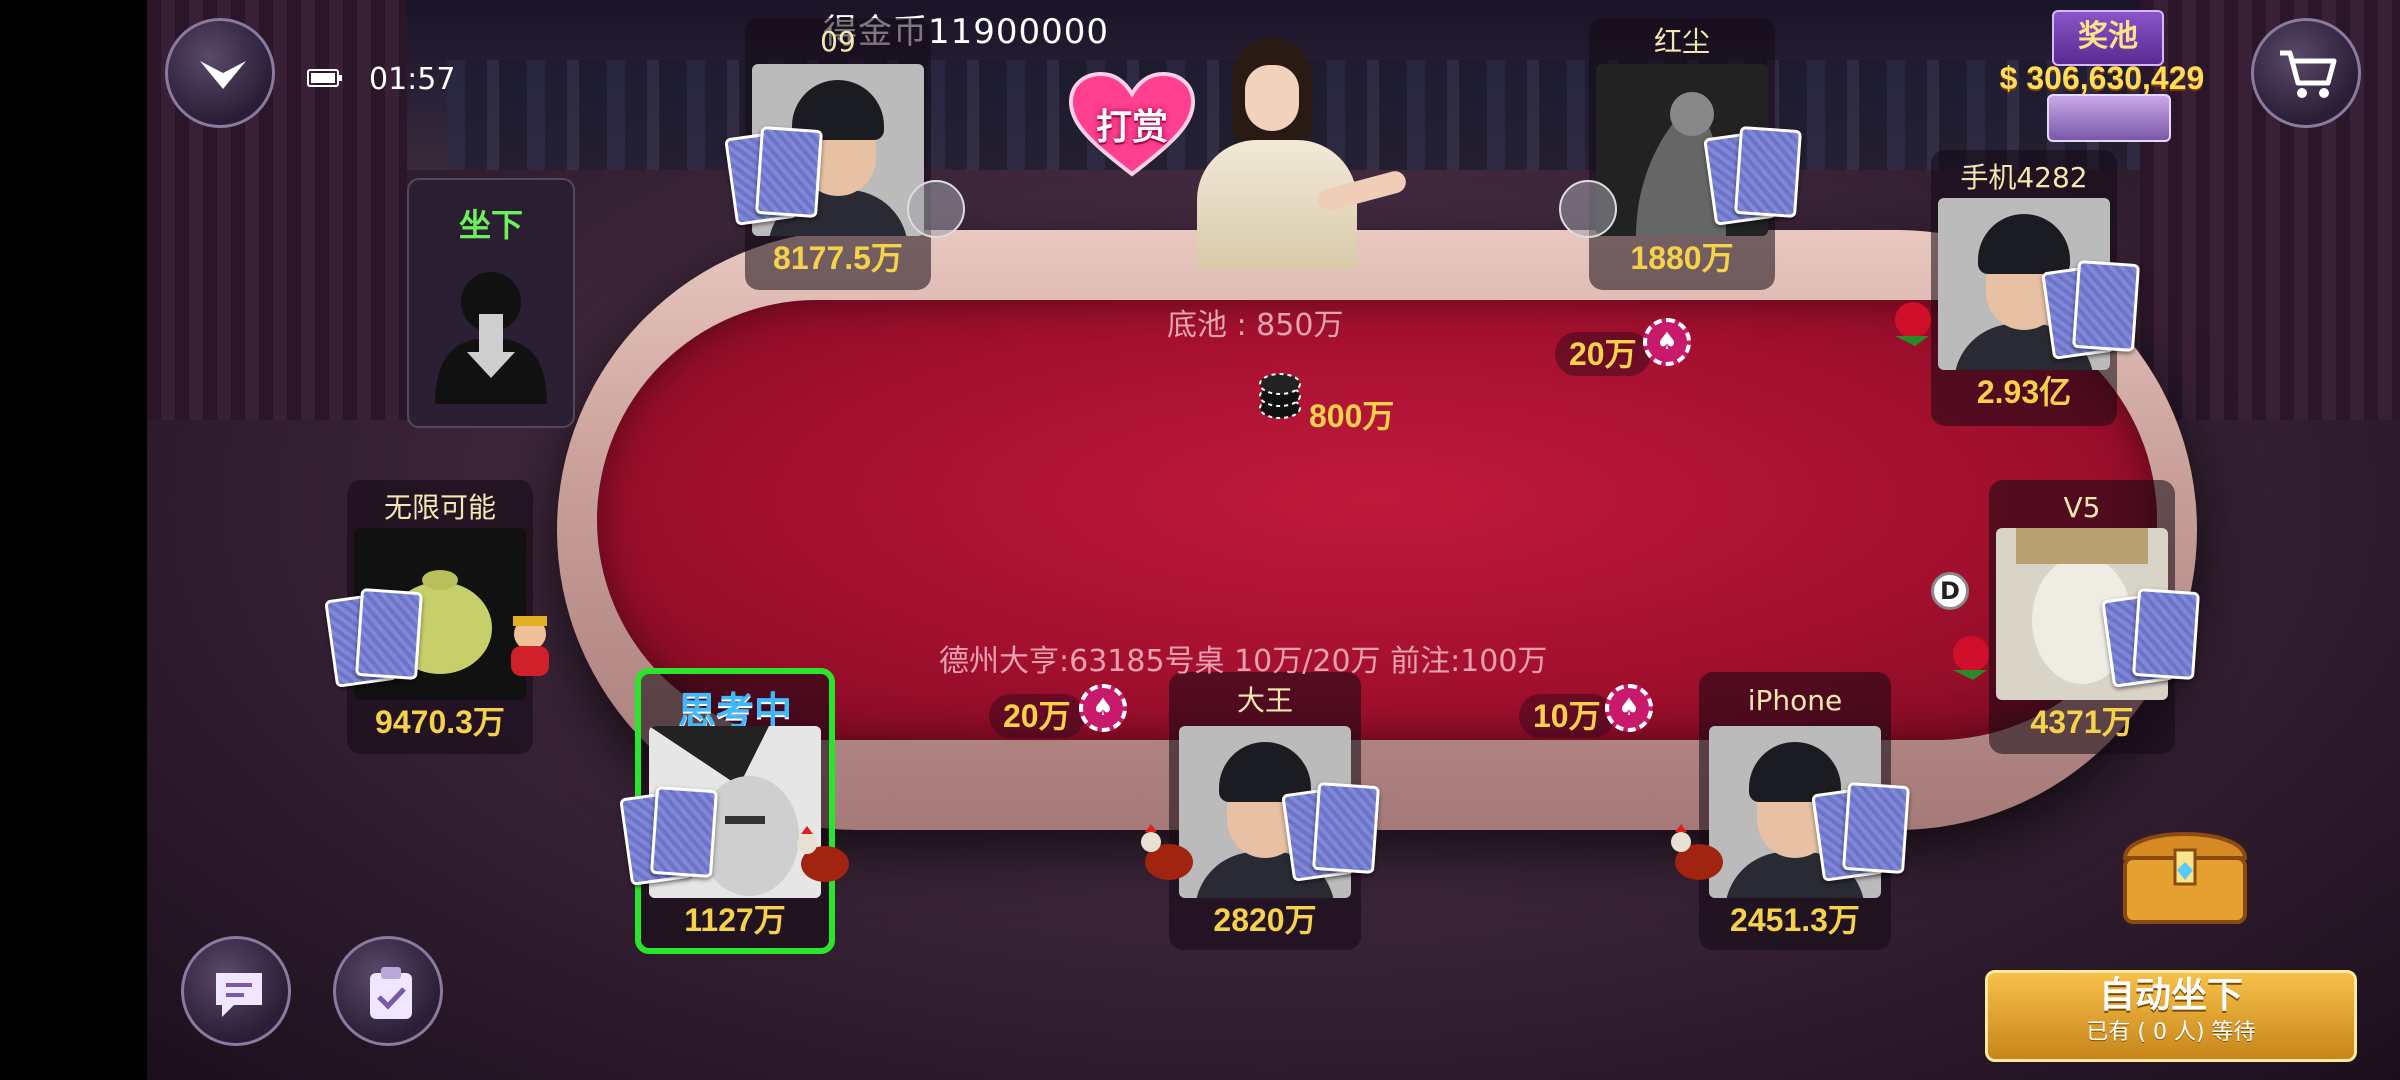  I want to click on auto-sit-button: 自动坐下 已有 ( 0 人) 等待, so click(2171, 1016).